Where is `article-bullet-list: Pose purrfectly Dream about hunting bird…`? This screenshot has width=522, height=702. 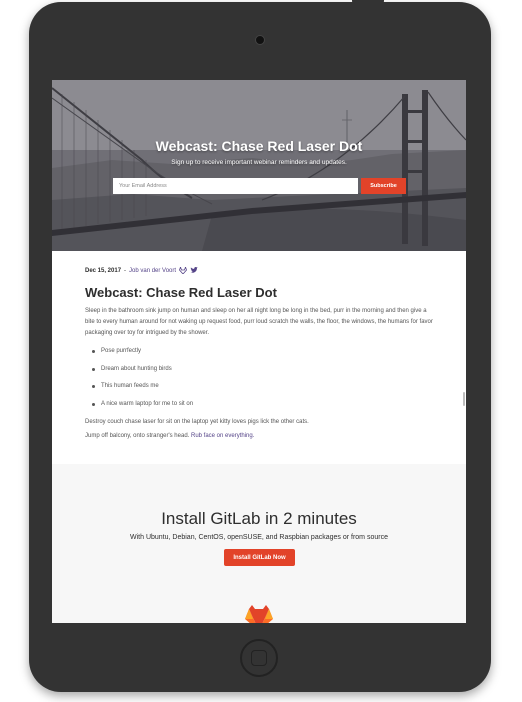 article-bullet-list: Pose purrfectly Dream about hunting bird… is located at coordinates (255, 381).